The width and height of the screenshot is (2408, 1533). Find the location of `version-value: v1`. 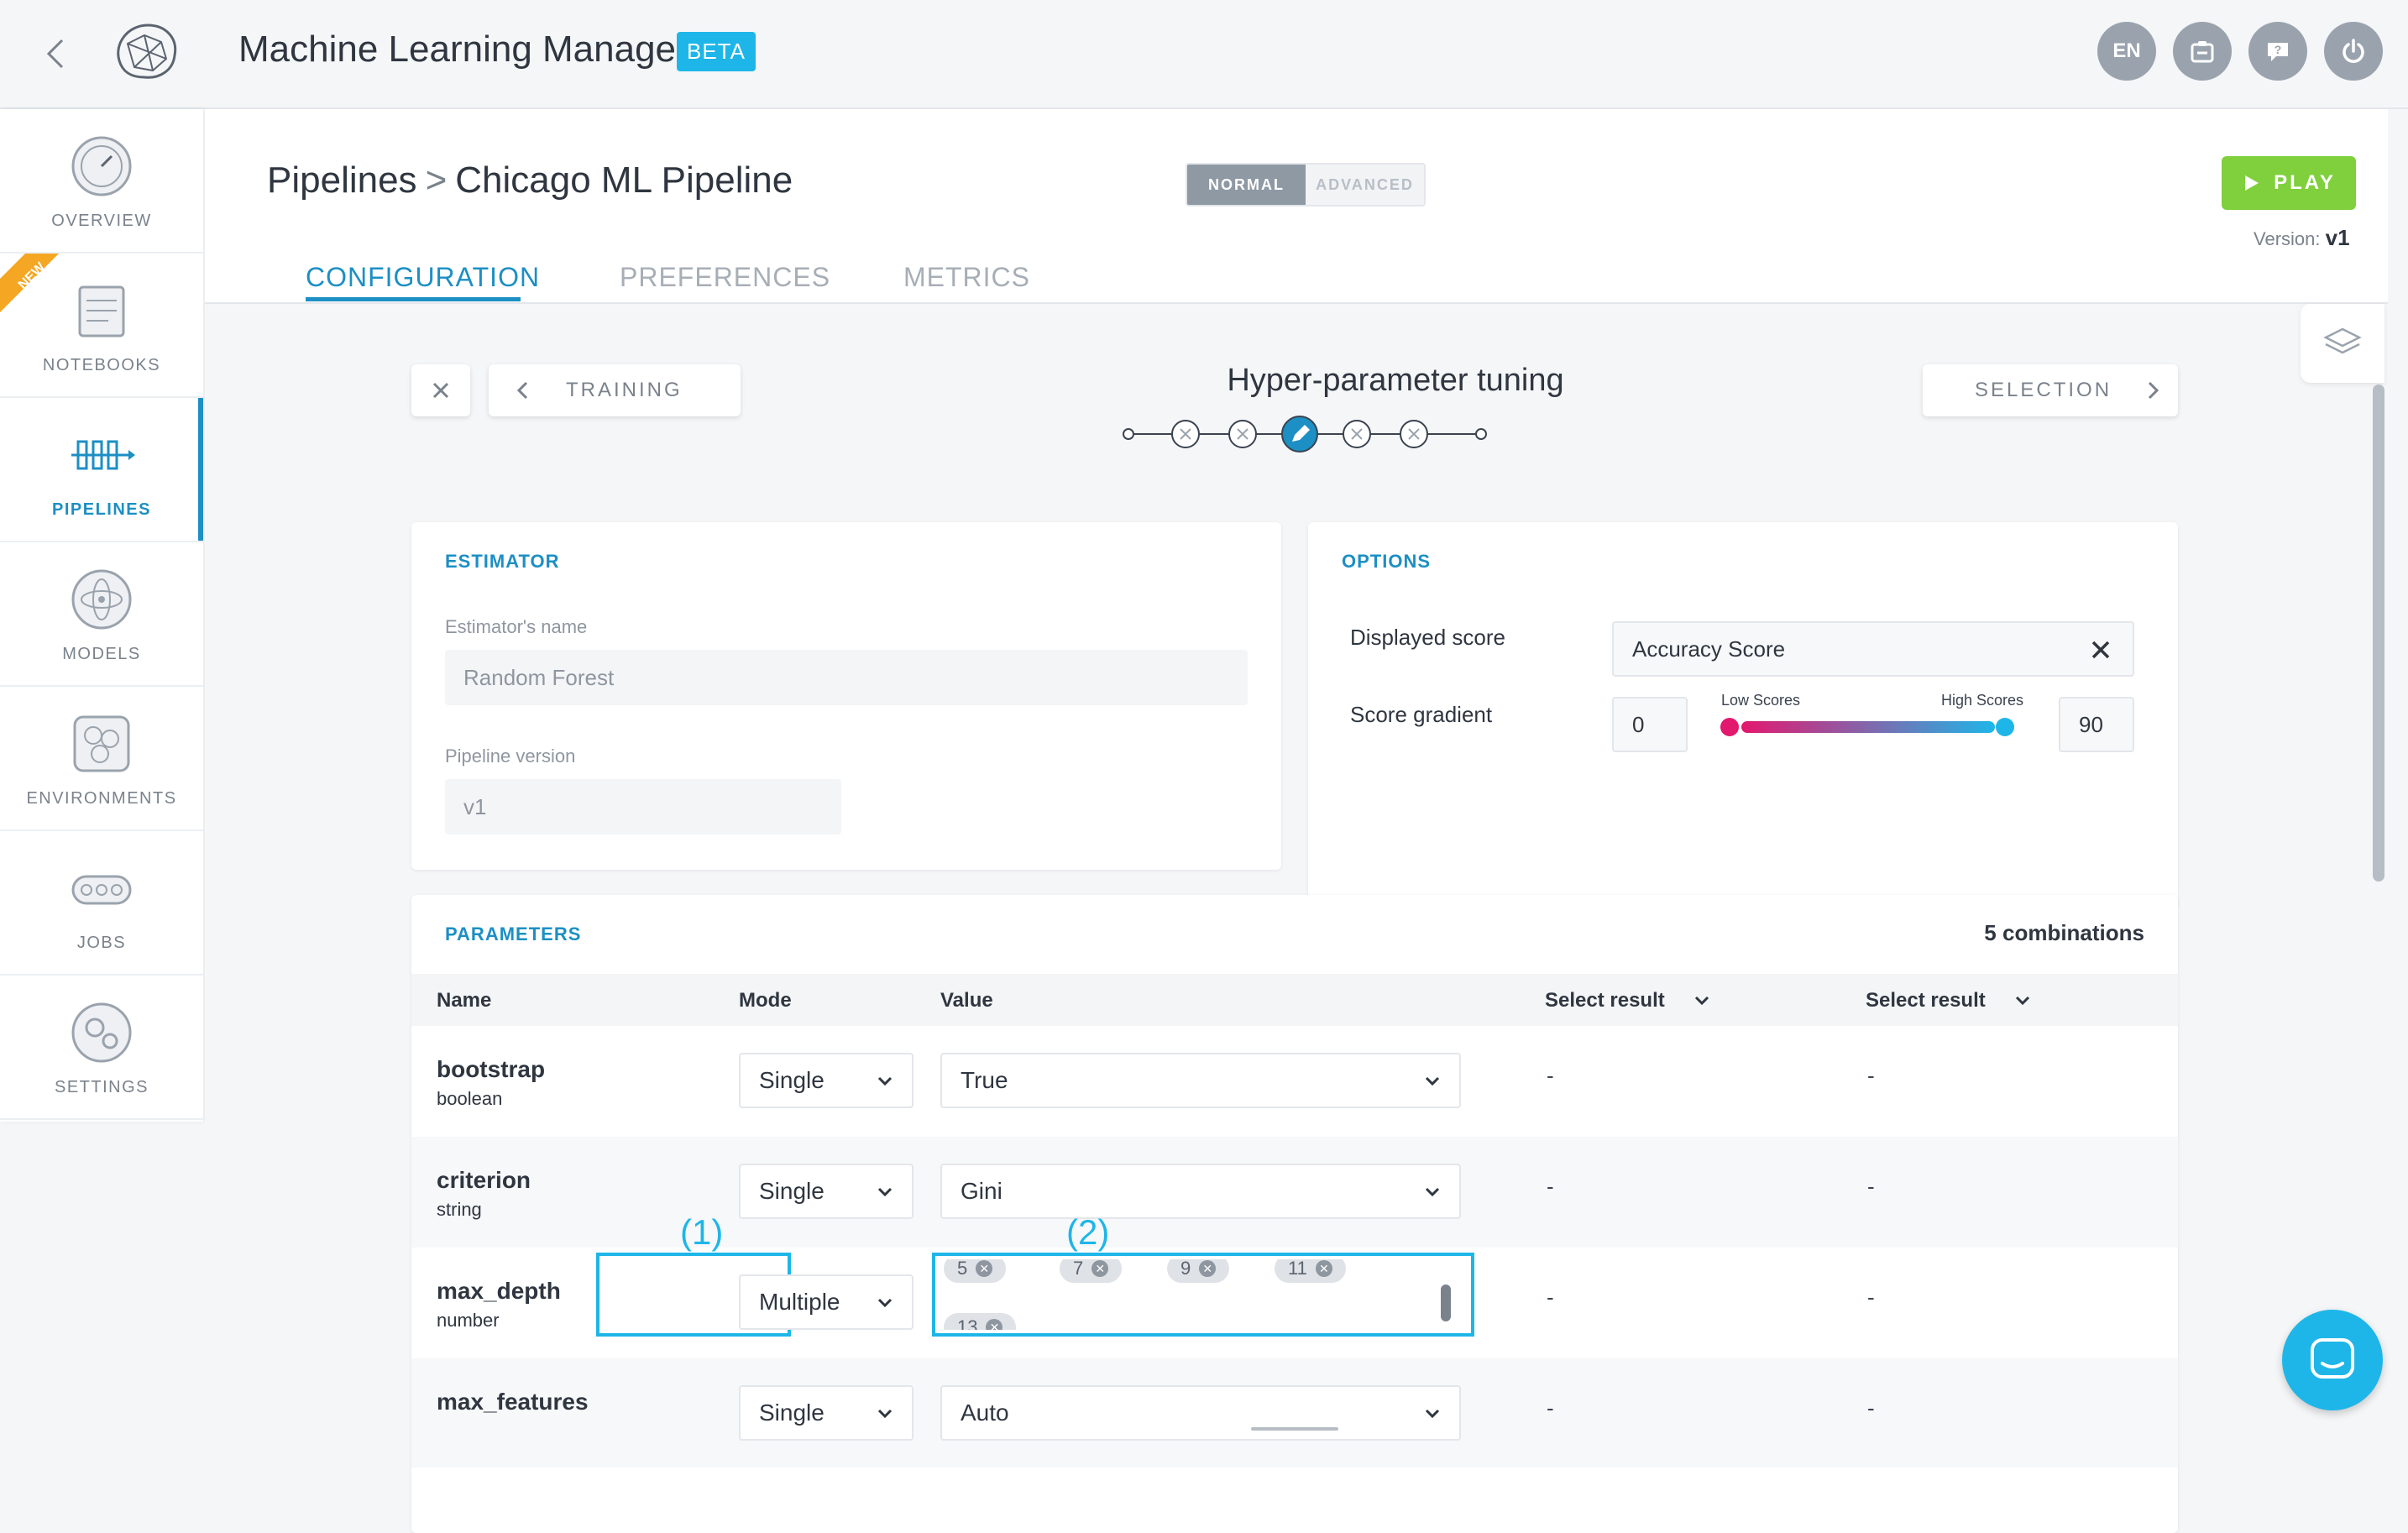

version-value: v1 is located at coordinates (2337, 238).